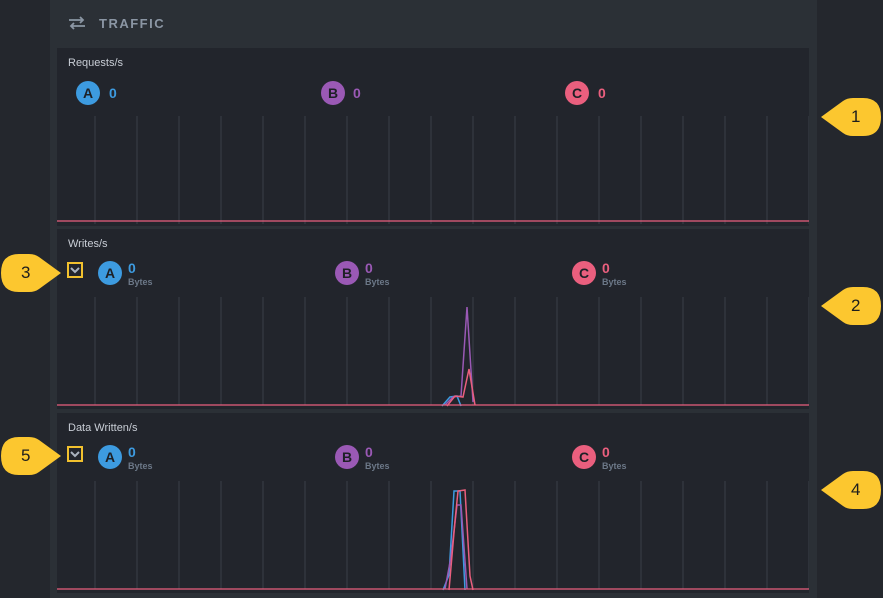 The height and width of the screenshot is (598, 883). I want to click on section-title: Writes/s, so click(88, 244).